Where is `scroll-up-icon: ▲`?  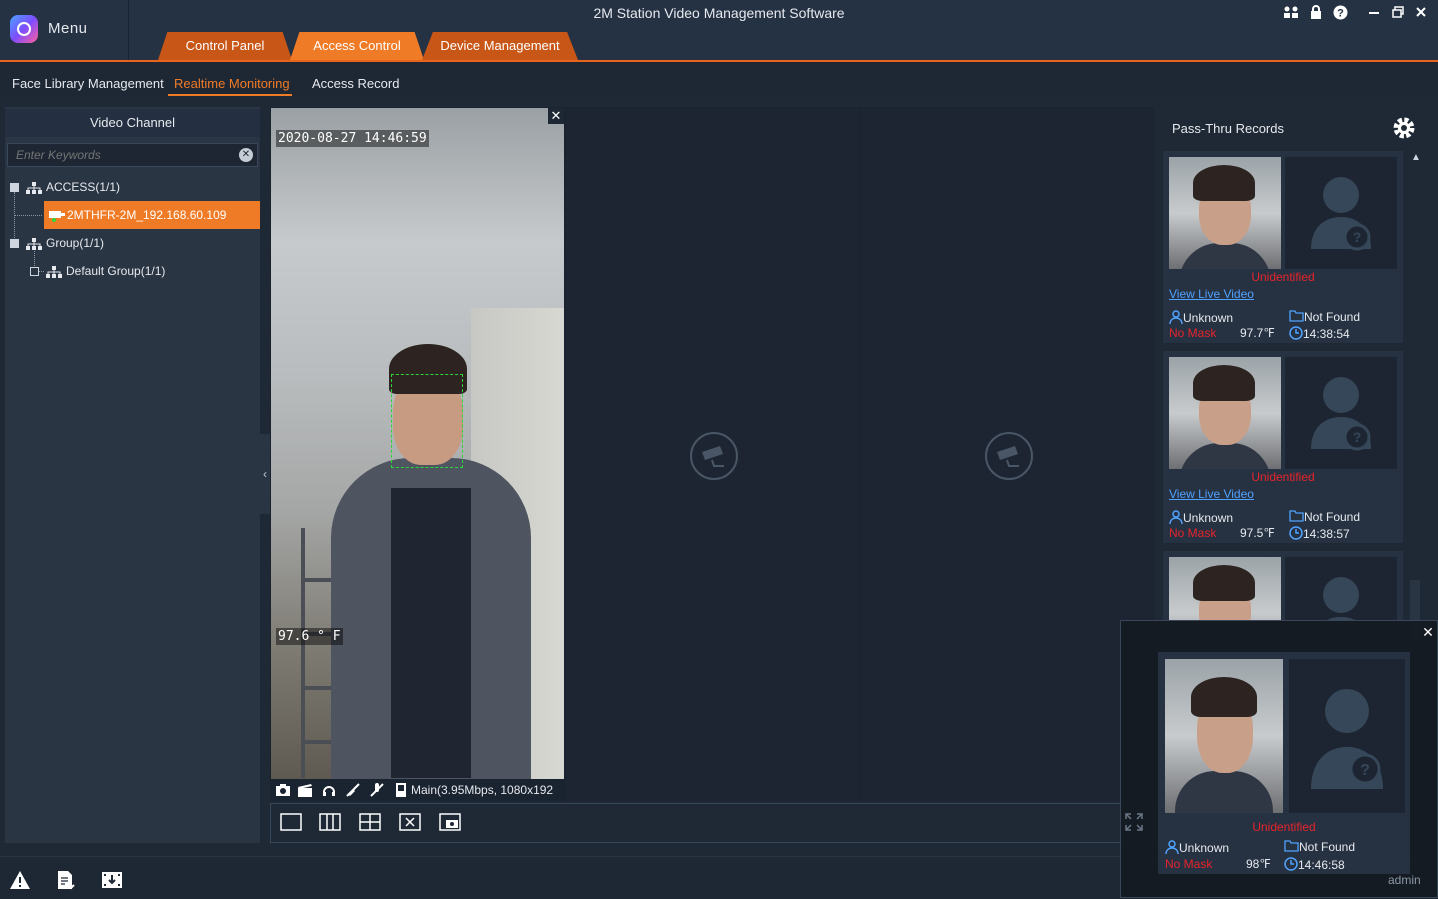 scroll-up-icon: ▲ is located at coordinates (1416, 158).